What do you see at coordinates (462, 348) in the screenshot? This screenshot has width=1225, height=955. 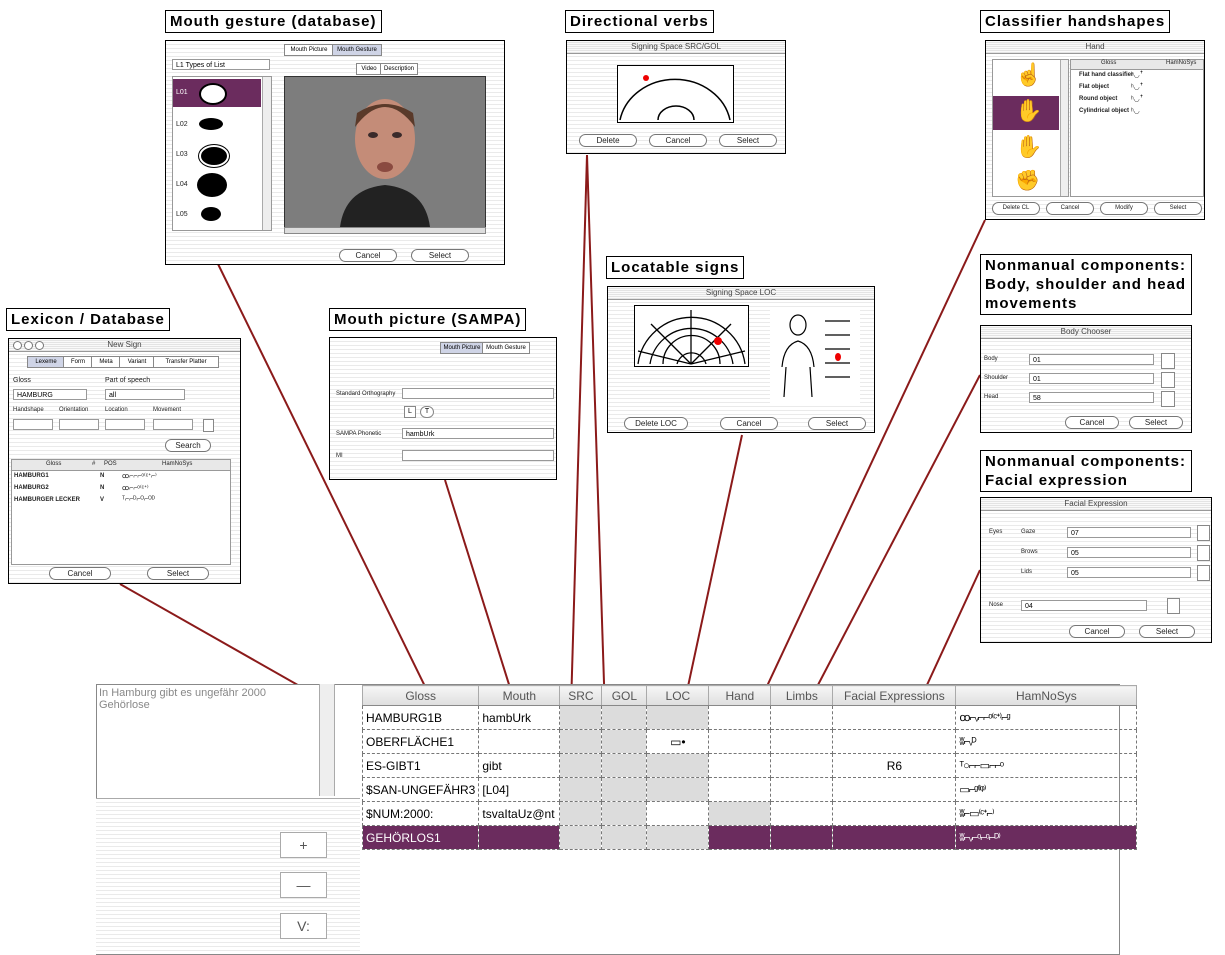 I see `tab-mouth-picture: Mouth Picture` at bounding box center [462, 348].